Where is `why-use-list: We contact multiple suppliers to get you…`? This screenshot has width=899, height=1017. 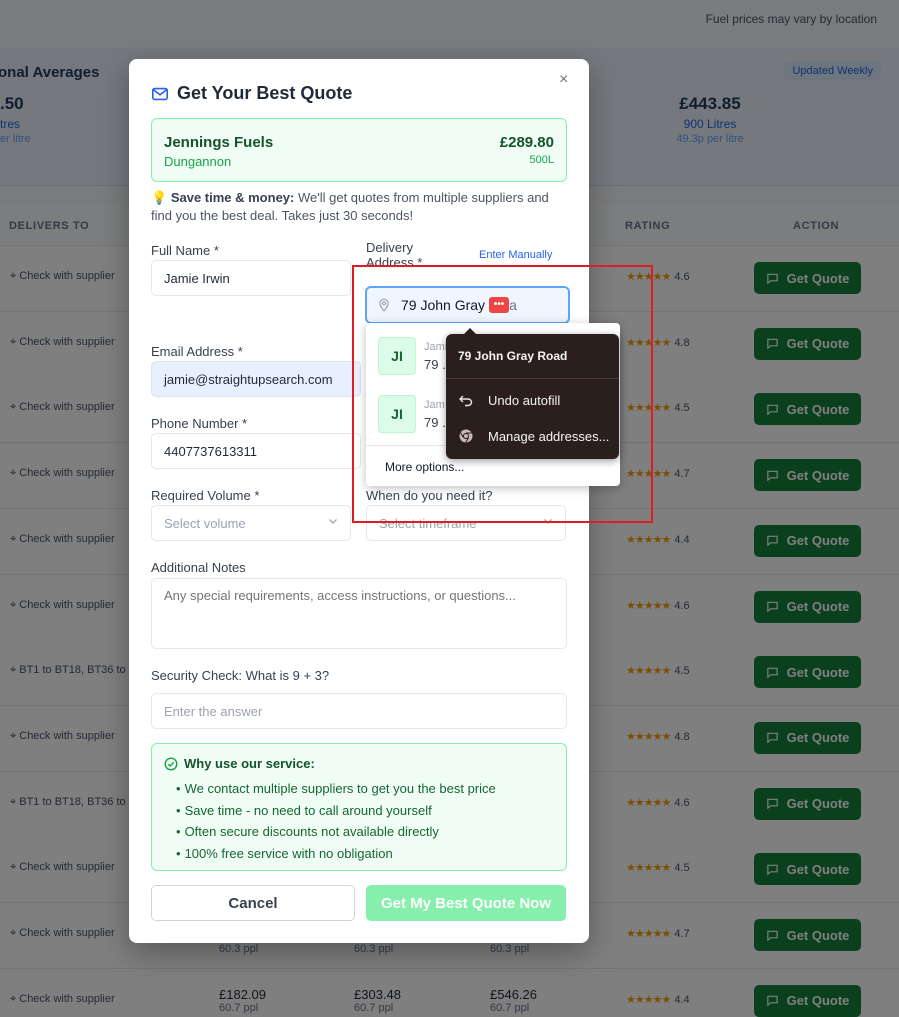 why-use-list: We contact multiple suppliers to get you… is located at coordinates (340, 821).